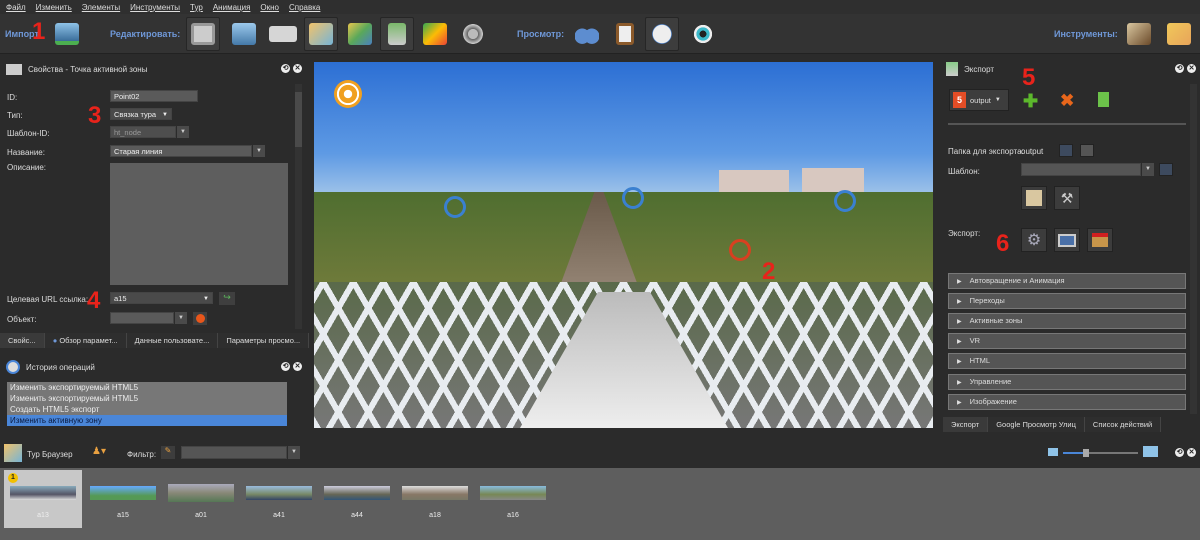  Describe the element at coordinates (979, 100) in the screenshot. I see `export-profile-select: 5 output ▼` at that location.